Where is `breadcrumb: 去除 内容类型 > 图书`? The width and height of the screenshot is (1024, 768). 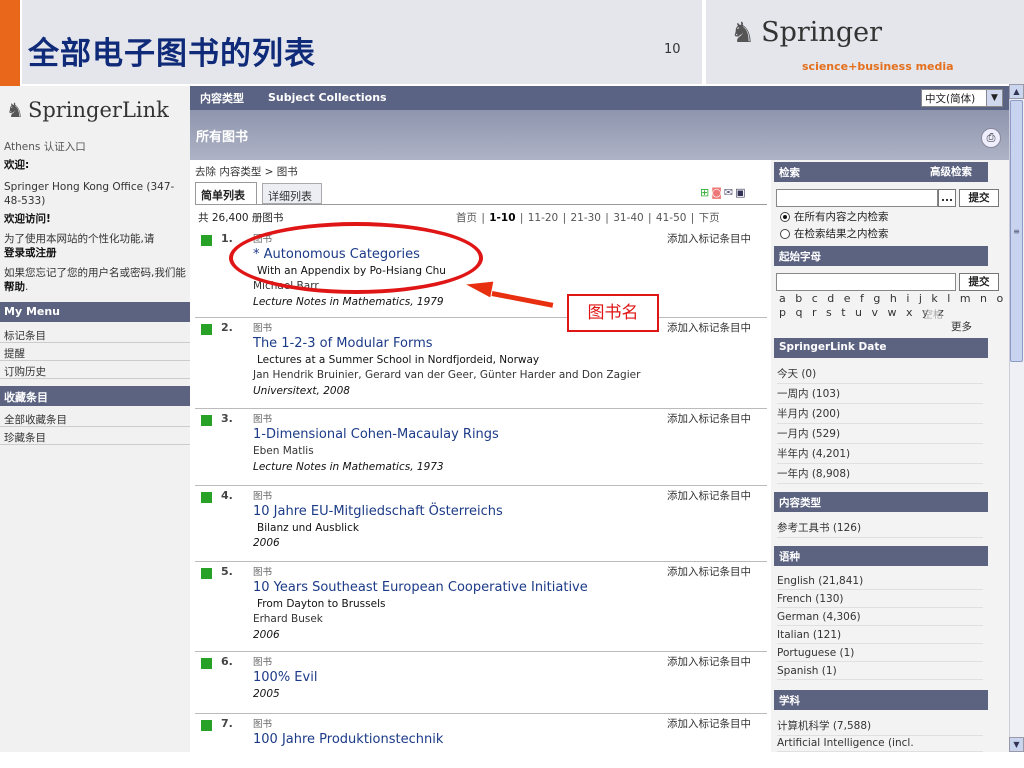 breadcrumb: 去除 内容类型 > 图书 is located at coordinates (246, 171).